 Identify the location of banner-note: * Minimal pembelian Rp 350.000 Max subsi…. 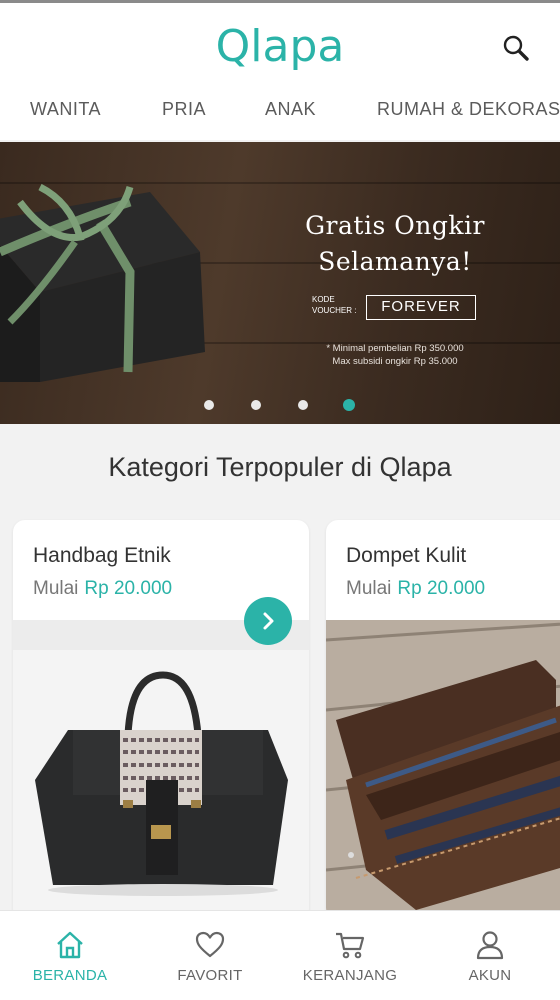
(395, 355).